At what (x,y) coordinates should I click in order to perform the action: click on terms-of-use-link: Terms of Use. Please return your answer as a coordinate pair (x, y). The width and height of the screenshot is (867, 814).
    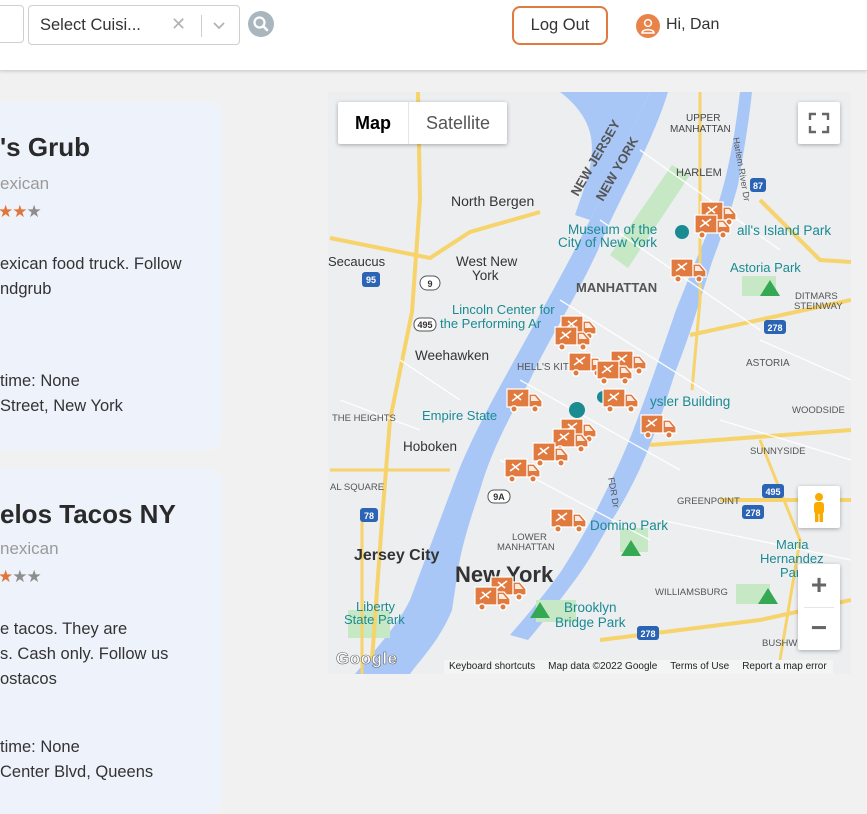
    Looking at the image, I should click on (699, 667).